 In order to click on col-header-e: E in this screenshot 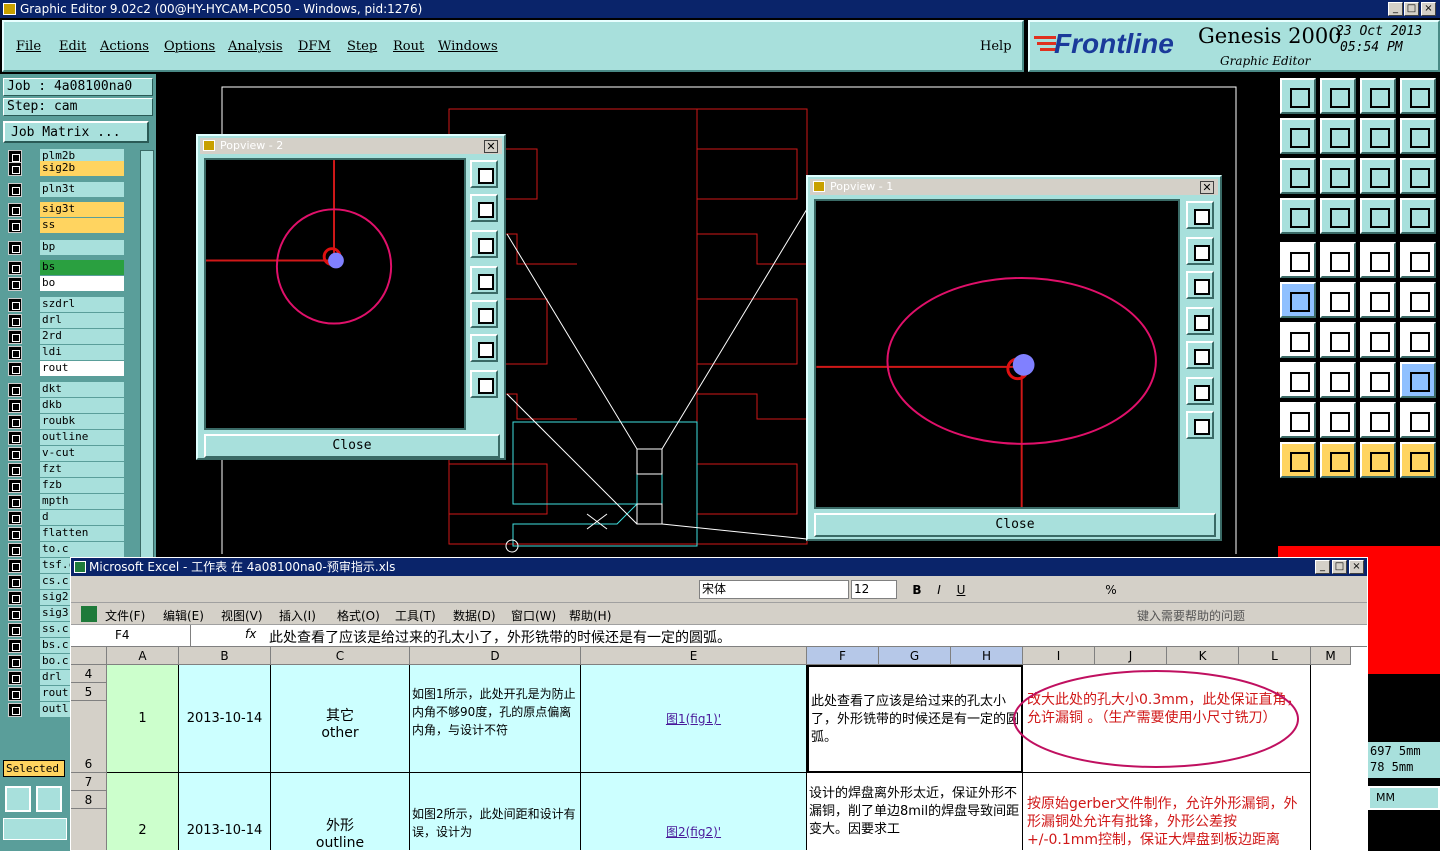, I will do `click(694, 656)`.